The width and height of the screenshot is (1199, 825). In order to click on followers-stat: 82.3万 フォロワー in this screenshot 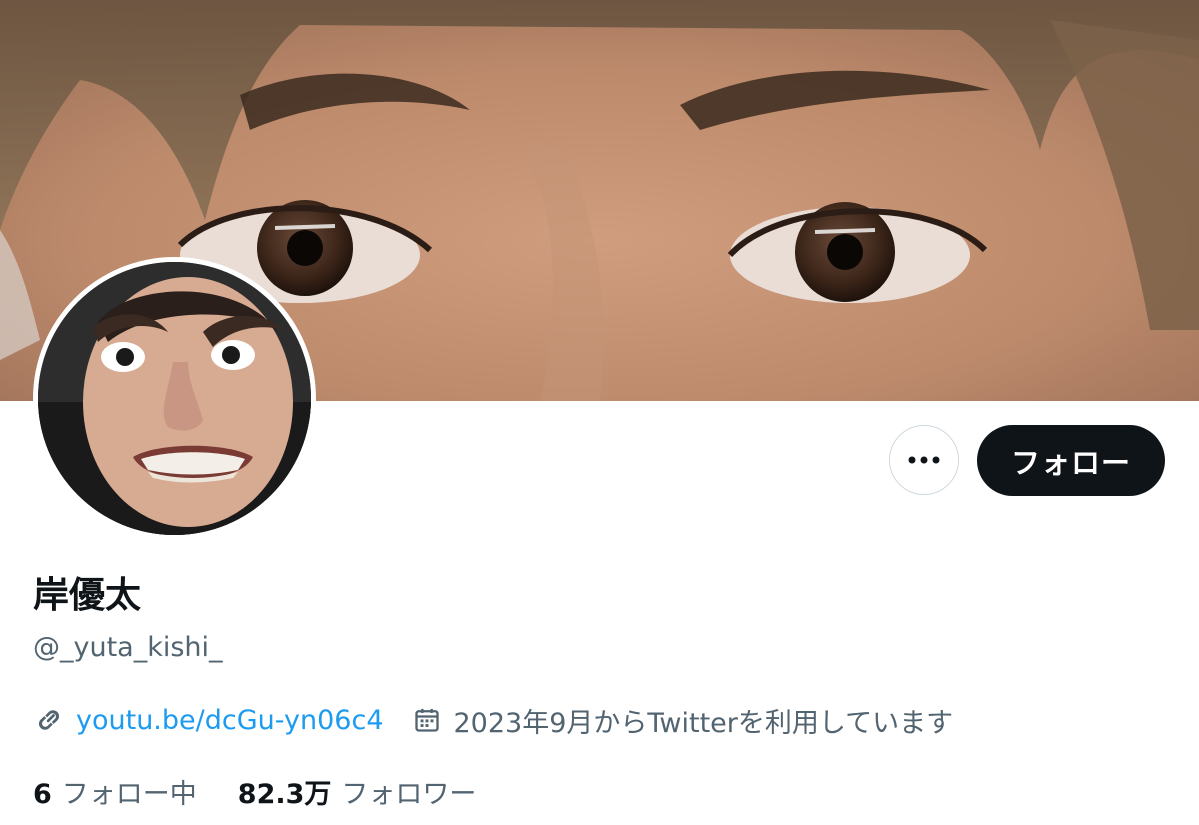, I will do `click(357, 791)`.